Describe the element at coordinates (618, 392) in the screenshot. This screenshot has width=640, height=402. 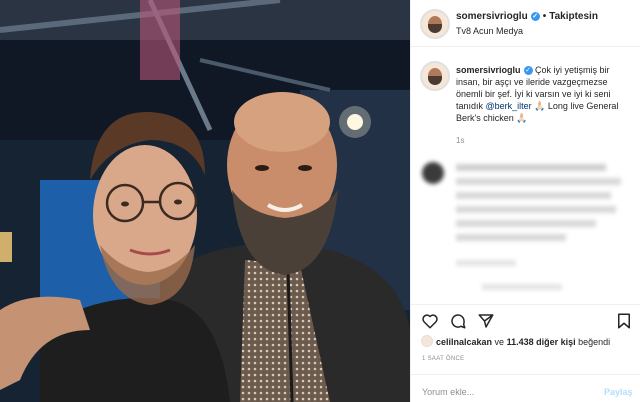
I see `post-comment-button: Paylaş` at that location.